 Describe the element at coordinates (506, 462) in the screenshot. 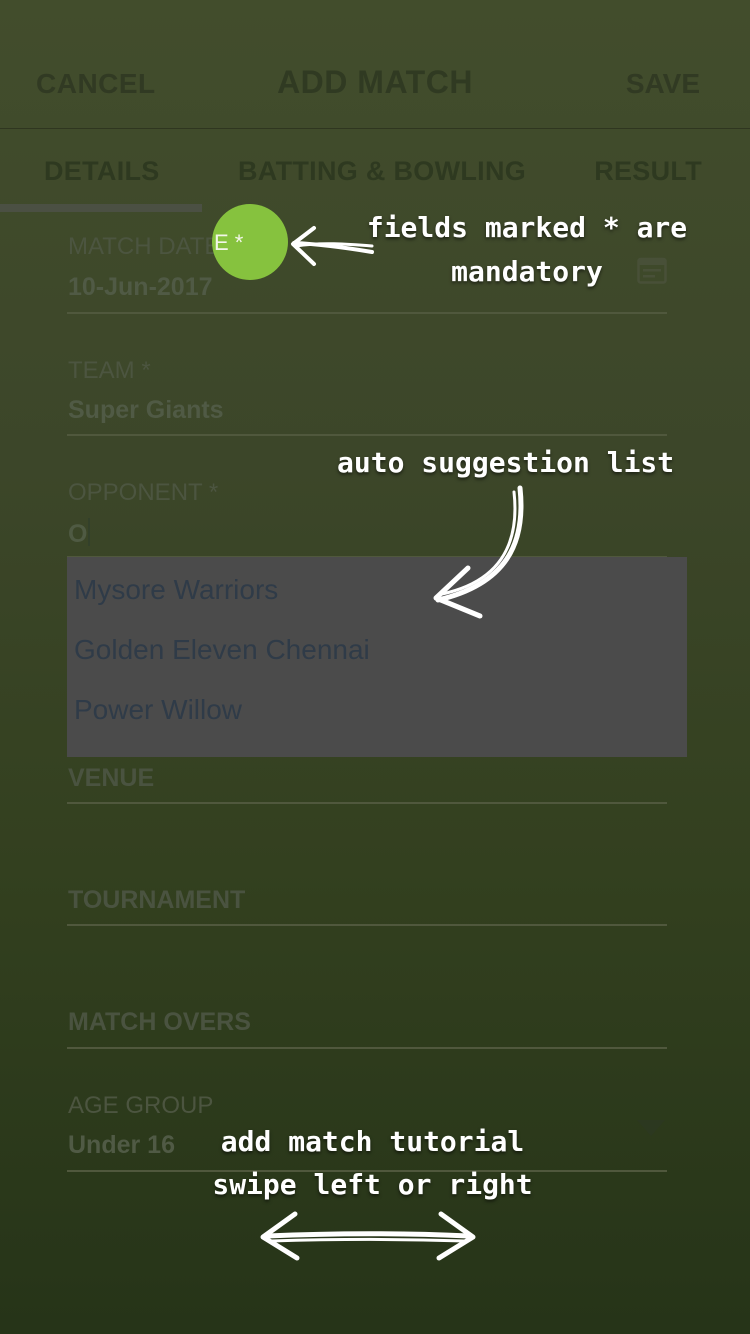

I see `auto-suggestion-note: auto suggestion list` at that location.